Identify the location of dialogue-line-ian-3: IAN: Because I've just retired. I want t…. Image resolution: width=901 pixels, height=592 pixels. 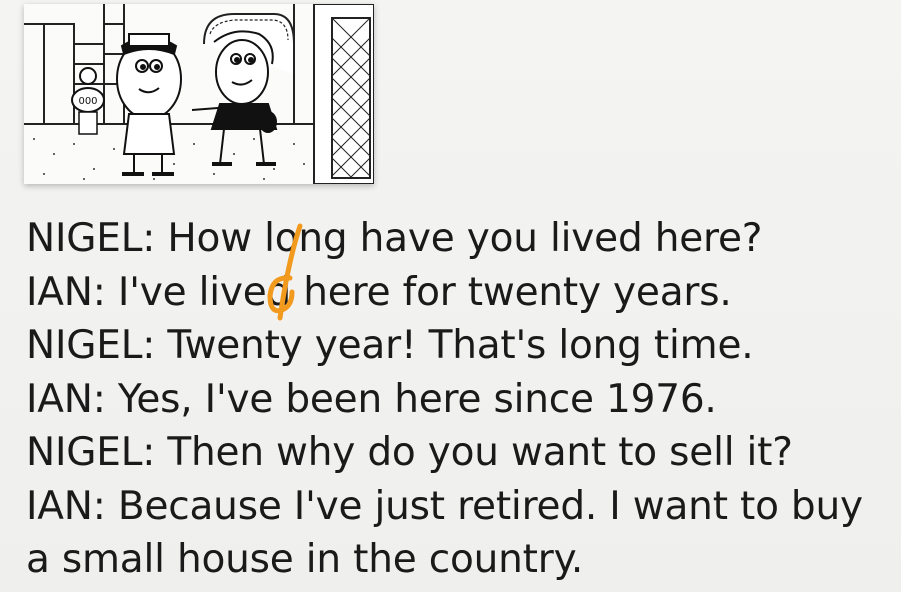
(444, 506).